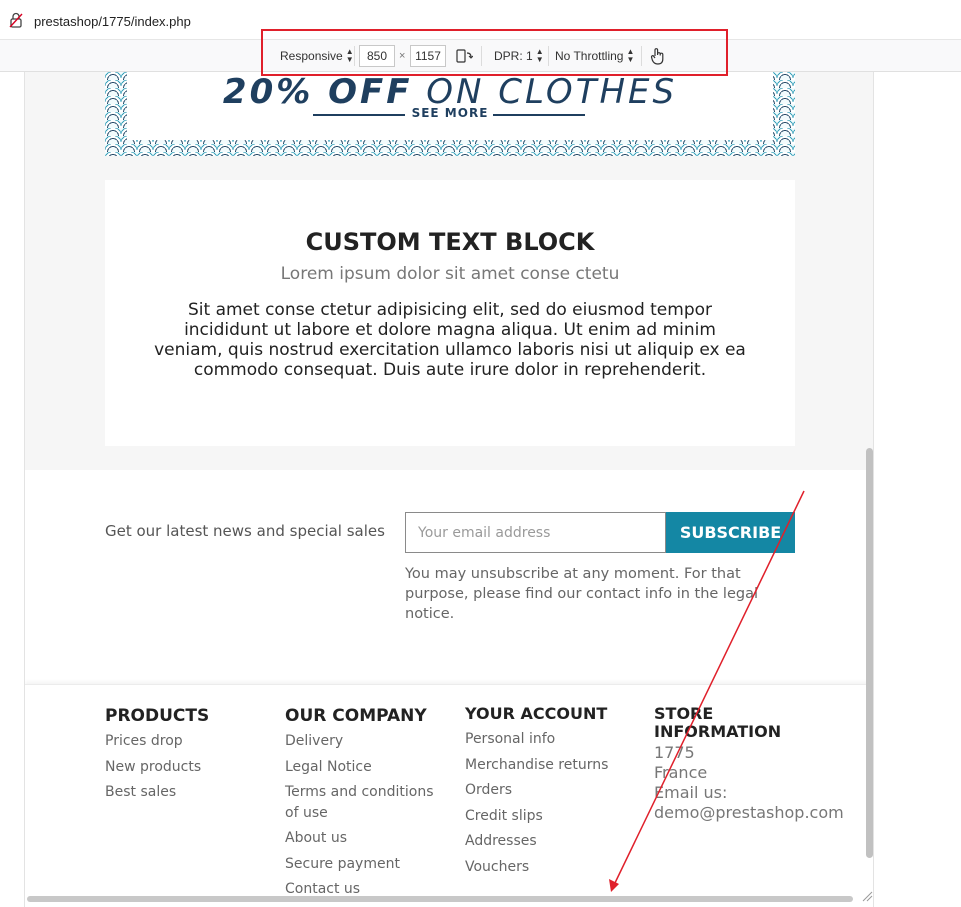  Describe the element at coordinates (535, 532) in the screenshot. I see `newsletter-email-input` at that location.